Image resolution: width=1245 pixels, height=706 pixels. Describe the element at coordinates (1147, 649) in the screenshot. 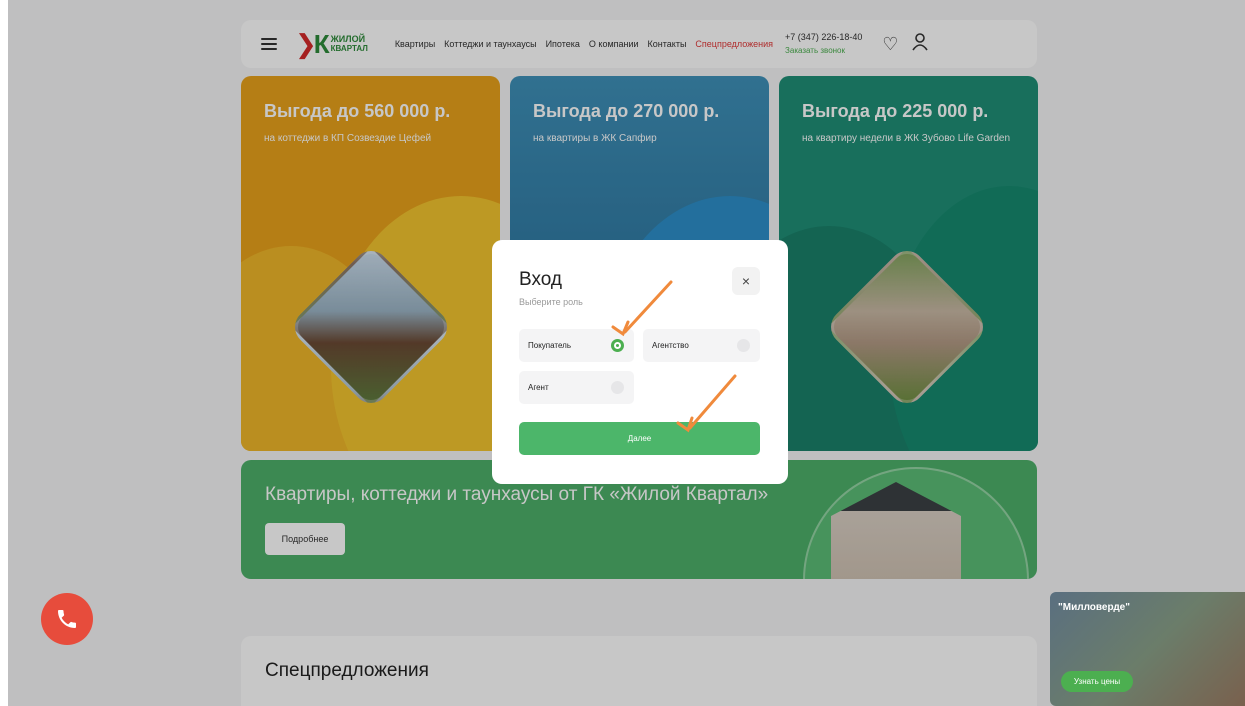

I see `promo-widget: "Милловерде" Узнать цены` at that location.